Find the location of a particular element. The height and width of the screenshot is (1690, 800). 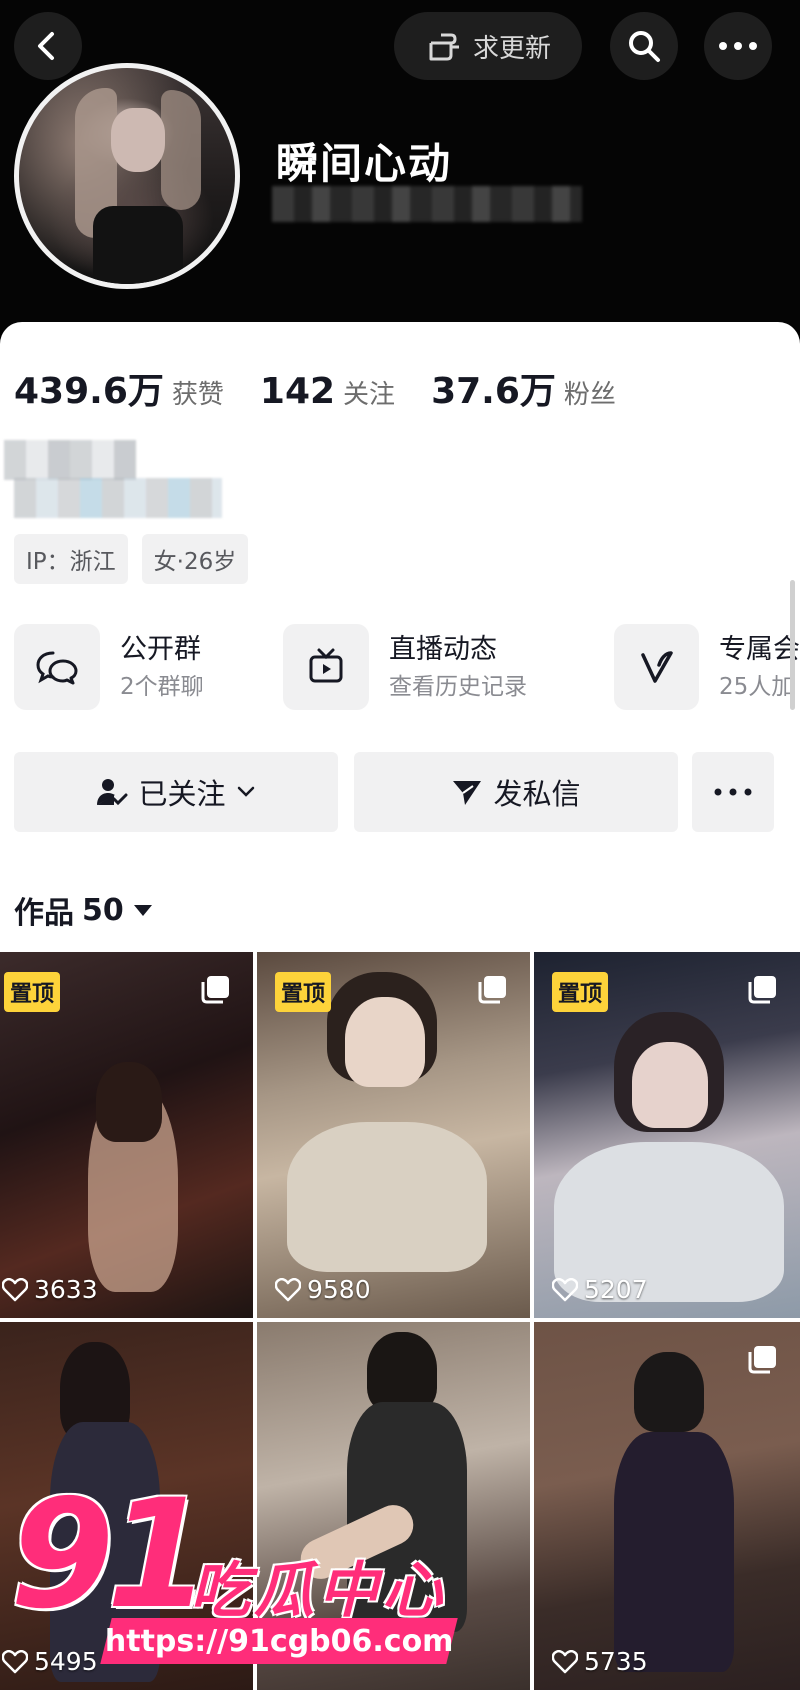

feature-subtitle: 2个群聊 is located at coordinates (162, 687).